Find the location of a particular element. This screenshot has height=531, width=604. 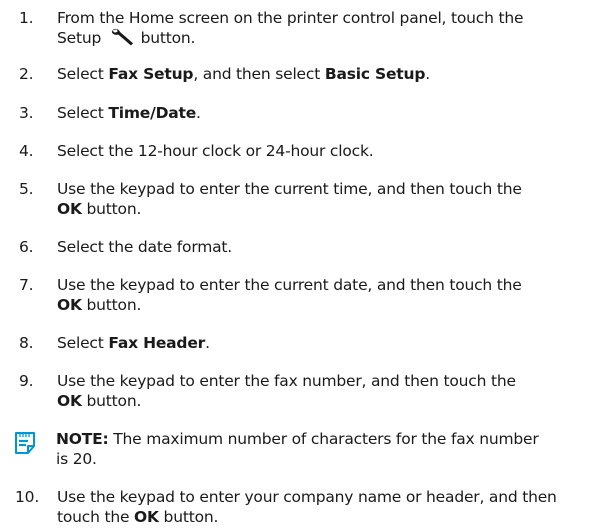

step-text: Setup is located at coordinates (79, 38).